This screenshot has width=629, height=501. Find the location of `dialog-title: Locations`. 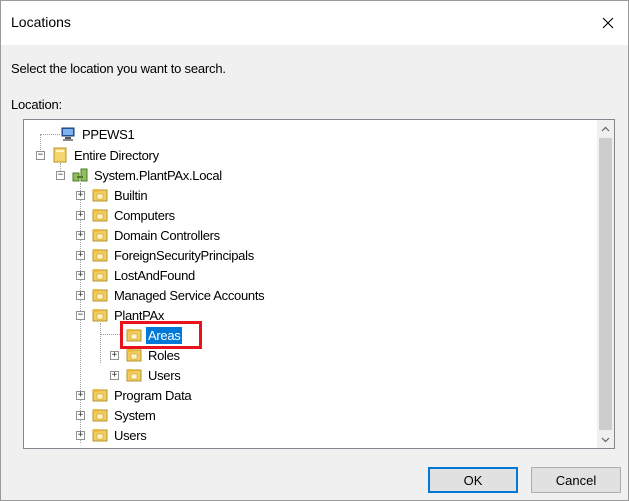

dialog-title: Locations is located at coordinates (41, 22).